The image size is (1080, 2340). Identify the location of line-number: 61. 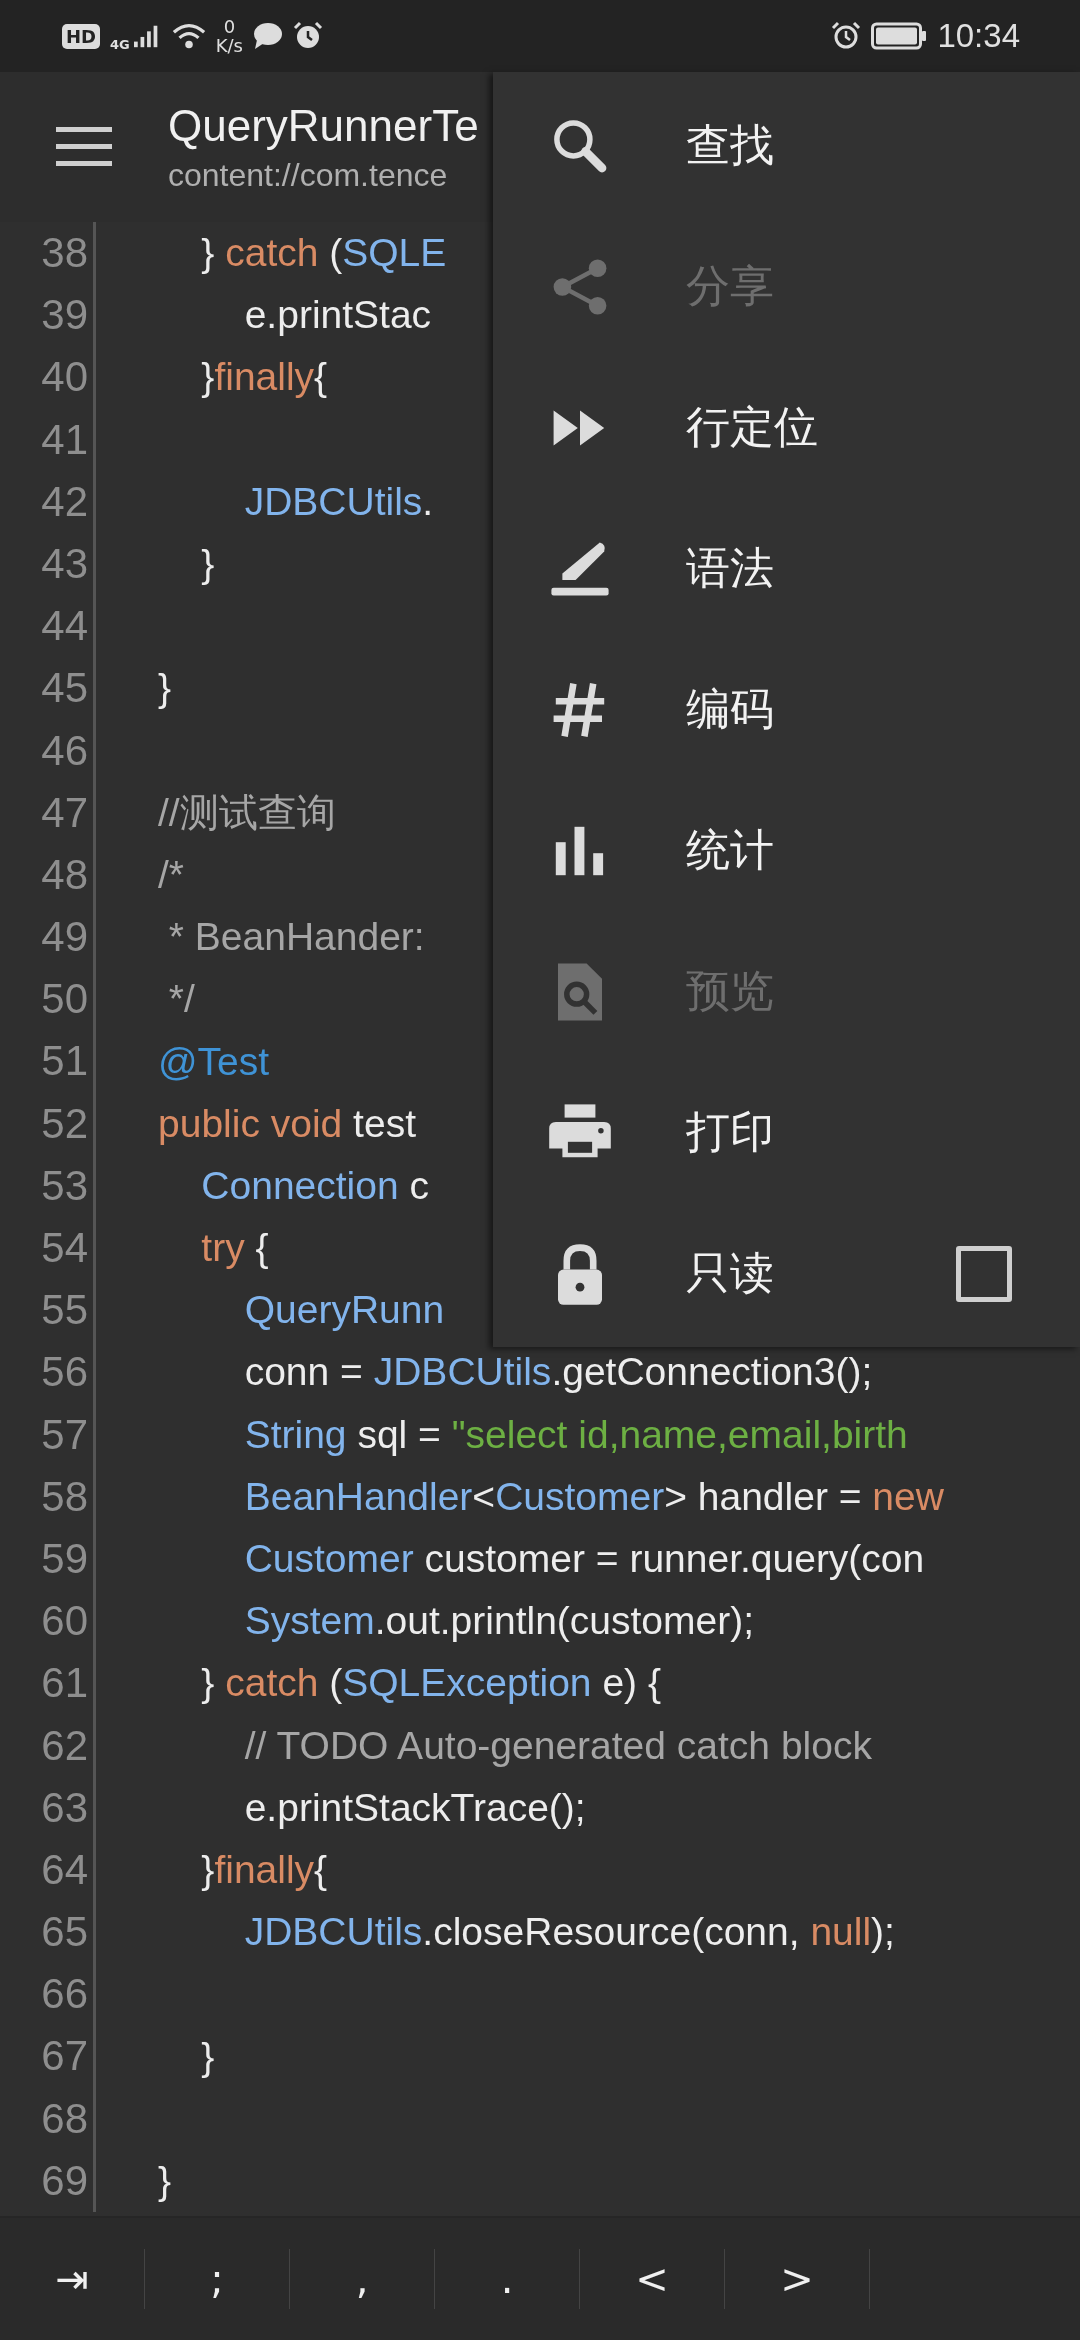
(48, 1683).